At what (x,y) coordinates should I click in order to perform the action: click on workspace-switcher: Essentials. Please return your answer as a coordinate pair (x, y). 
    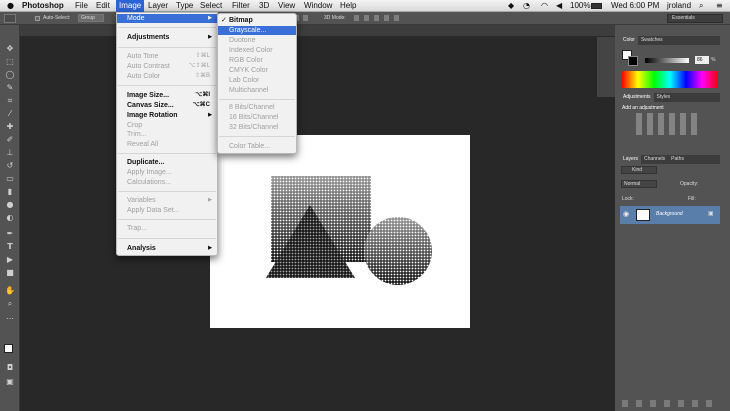
    Looking at the image, I should click on (695, 18).